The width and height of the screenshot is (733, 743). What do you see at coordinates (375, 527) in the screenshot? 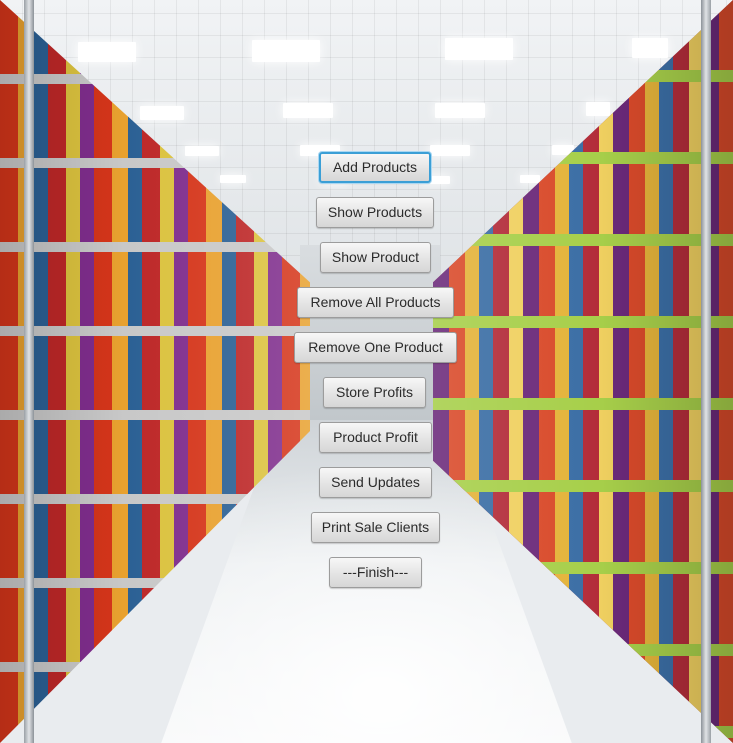
I see `print-sale-clients-button: Print Sale Clients` at bounding box center [375, 527].